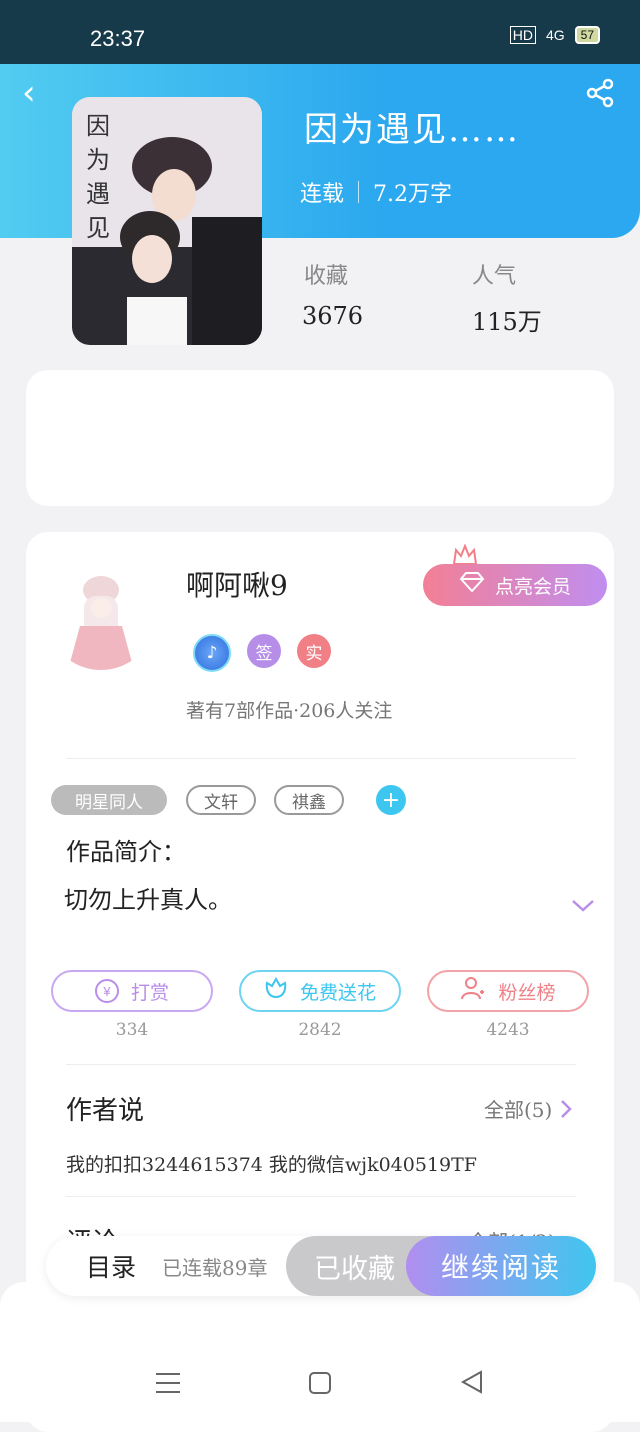 Image resolution: width=640 pixels, height=1432 pixels. Describe the element at coordinates (289, 711) in the screenshot. I see `author-works-summary: 著有7部作品·206人关注` at that location.